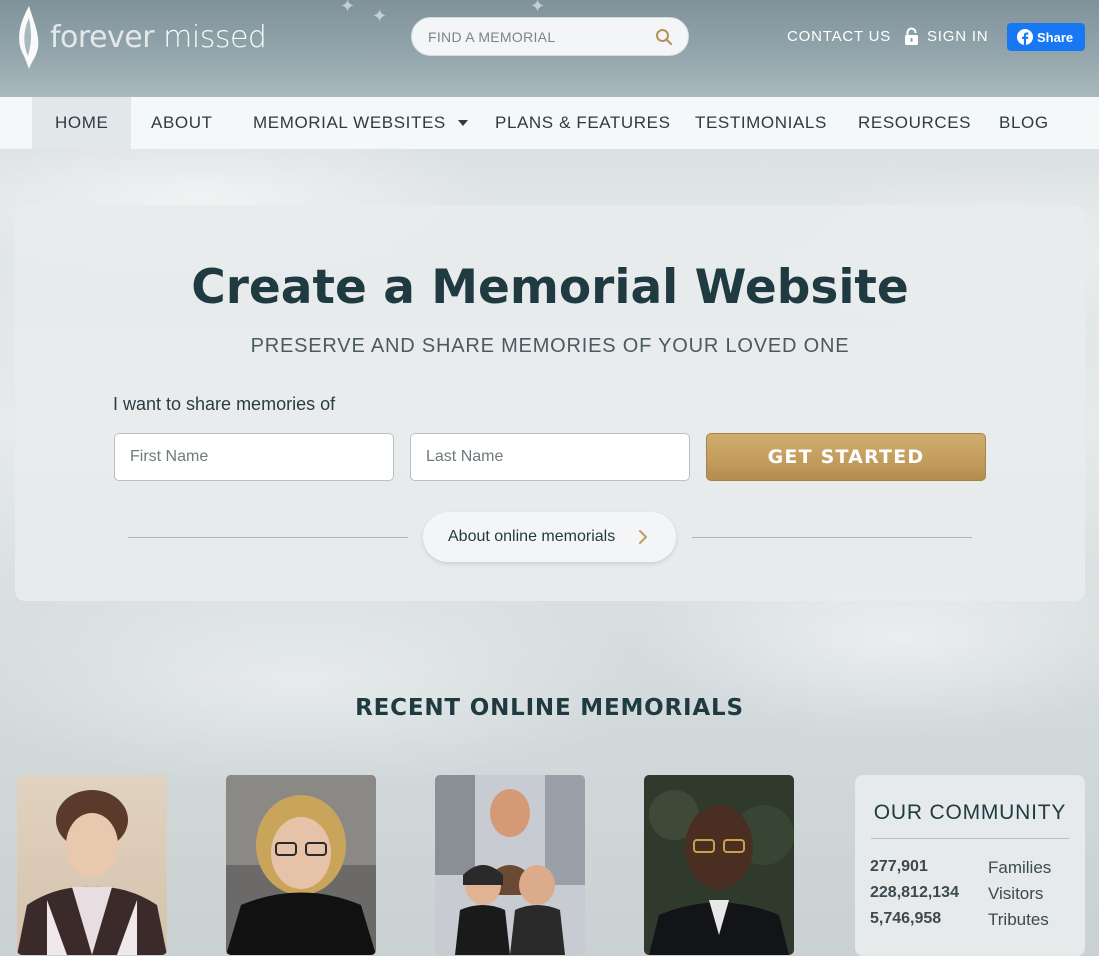 This screenshot has height=956, width=1099. I want to click on nav-plans-features: PLANS & FEATURES, so click(583, 123).